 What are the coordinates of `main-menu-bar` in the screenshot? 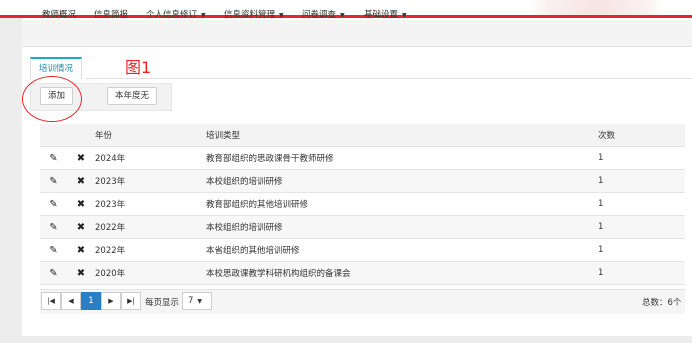 It's located at (357, 33).